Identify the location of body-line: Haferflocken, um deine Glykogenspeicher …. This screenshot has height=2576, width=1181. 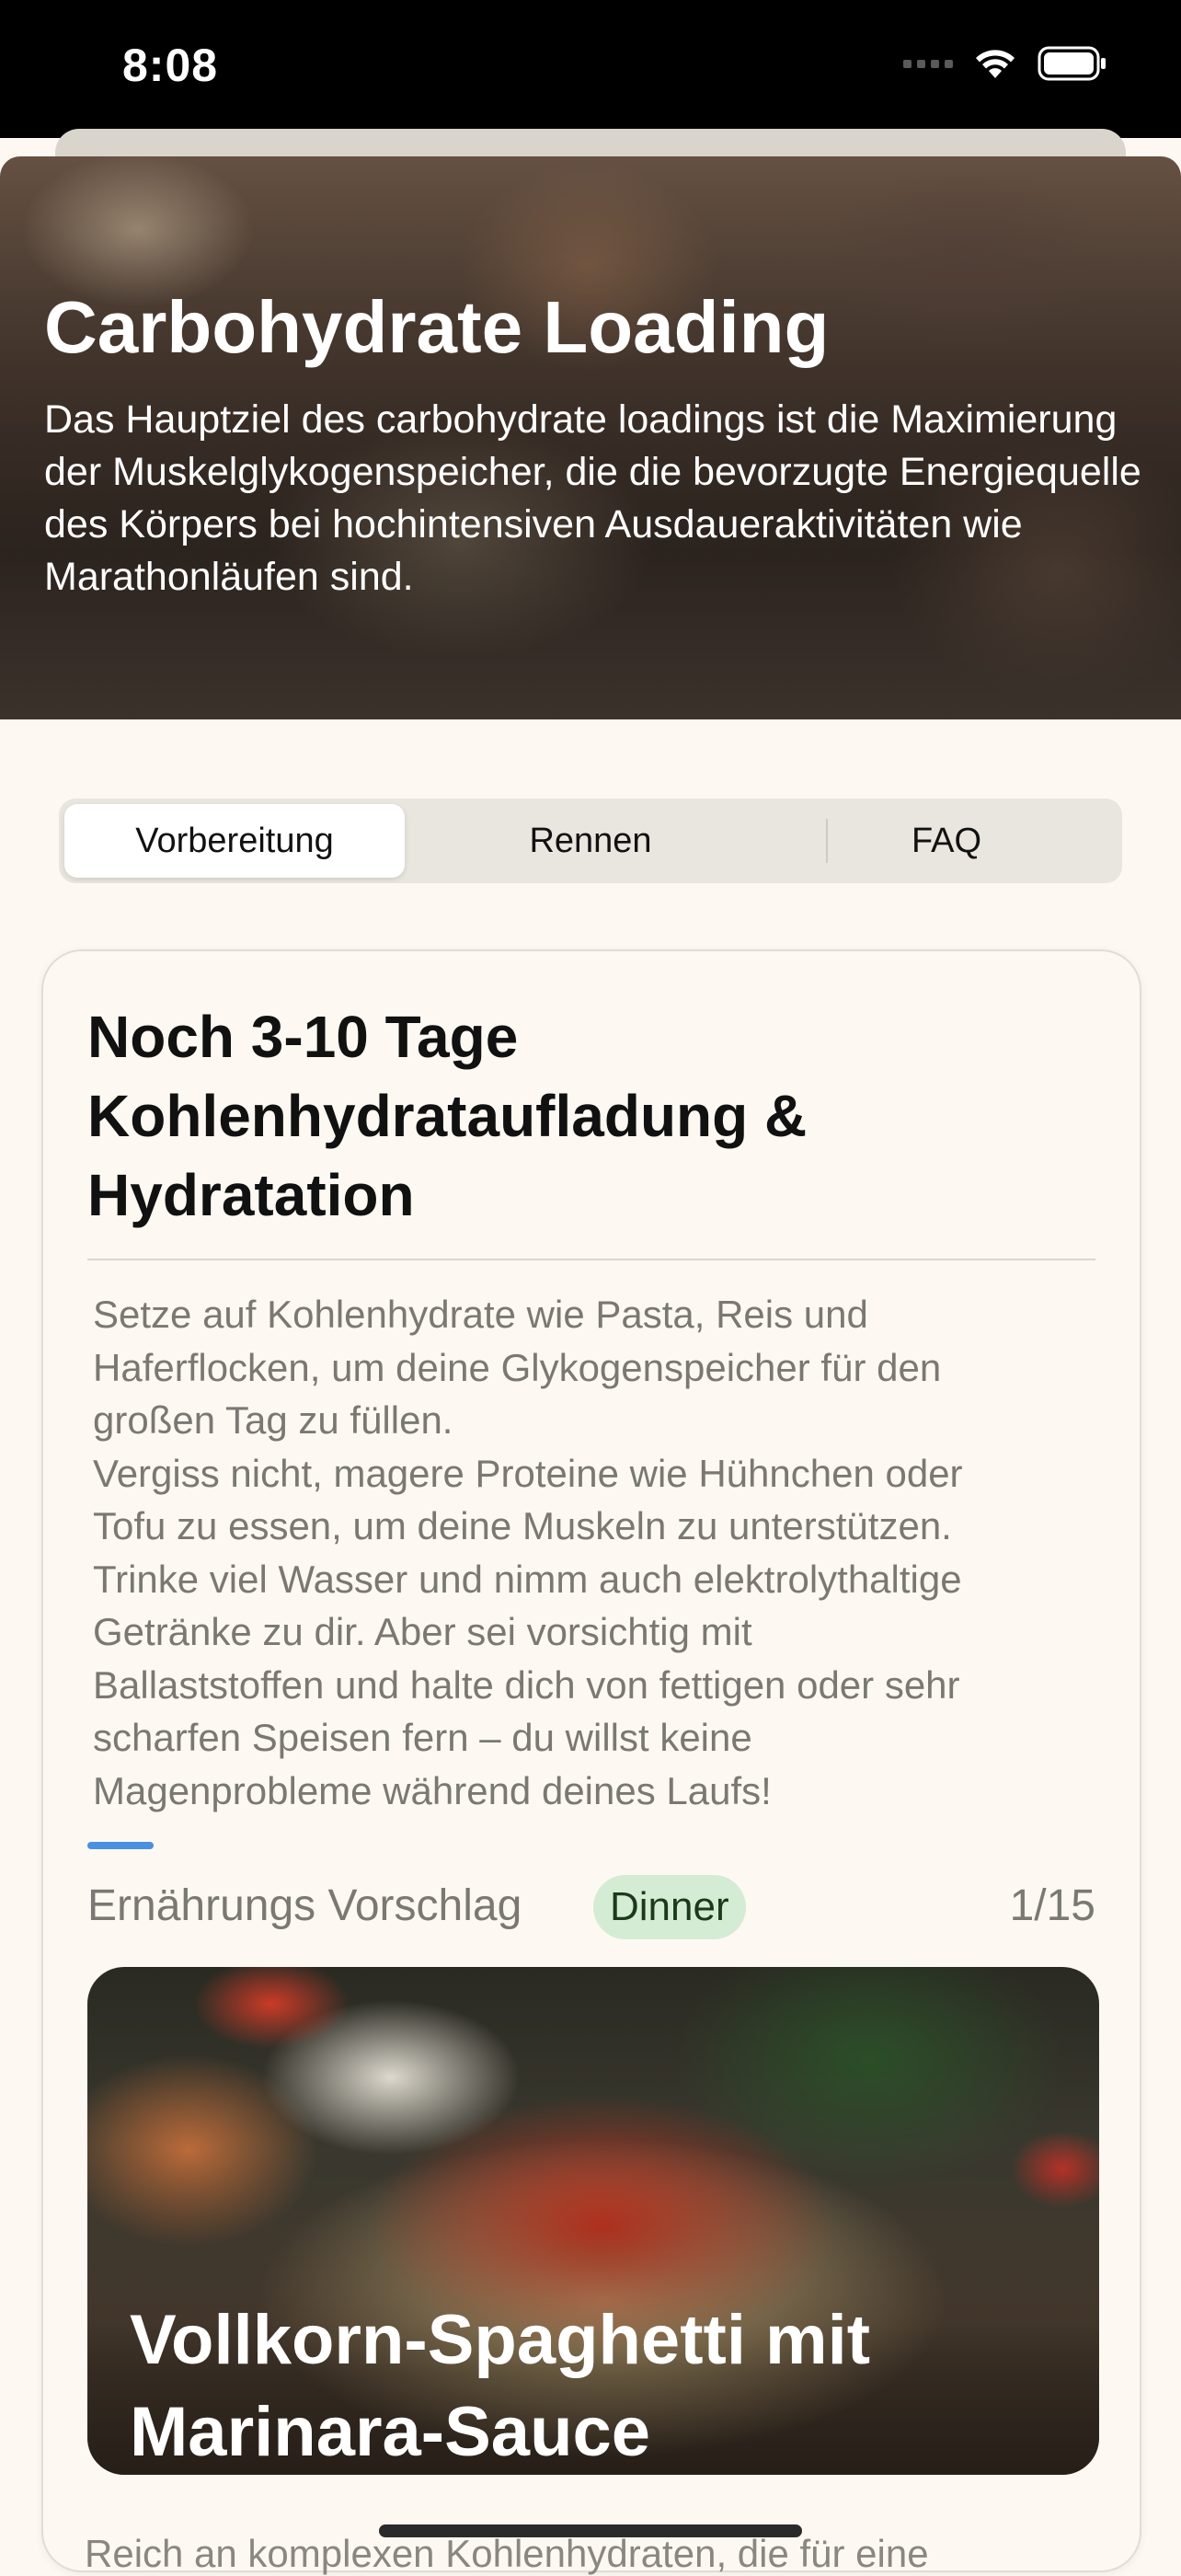
(517, 1367).